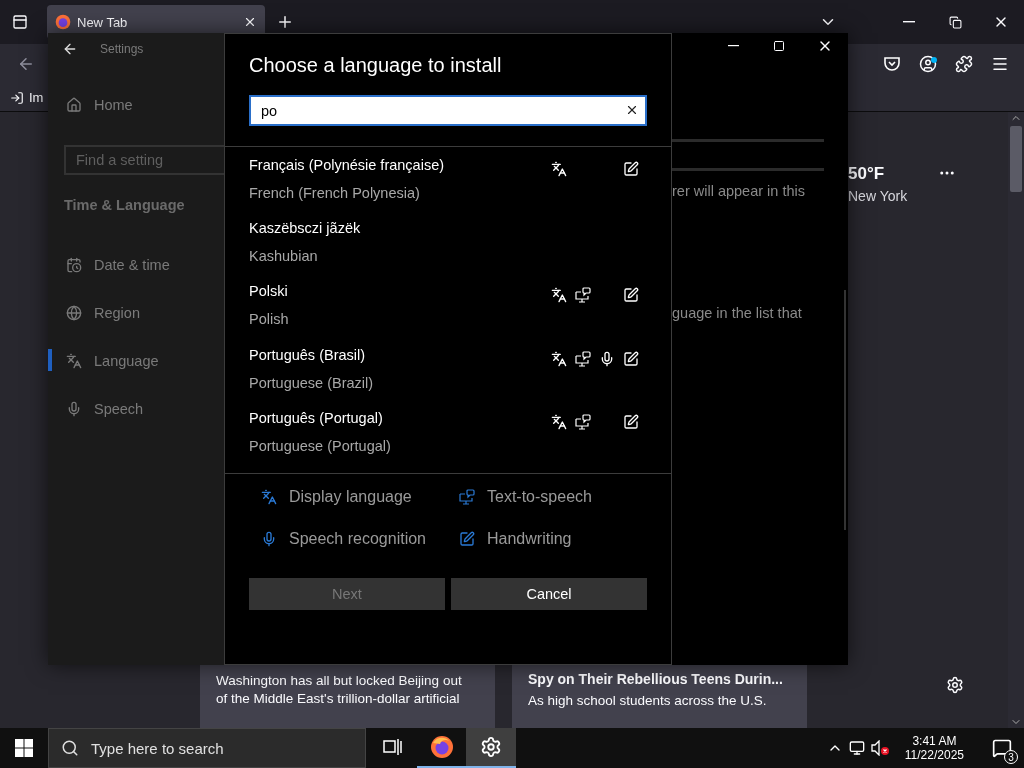 The height and width of the screenshot is (768, 1024). What do you see at coordinates (284, 256) in the screenshot?
I see `language-english-name: Kashubian` at bounding box center [284, 256].